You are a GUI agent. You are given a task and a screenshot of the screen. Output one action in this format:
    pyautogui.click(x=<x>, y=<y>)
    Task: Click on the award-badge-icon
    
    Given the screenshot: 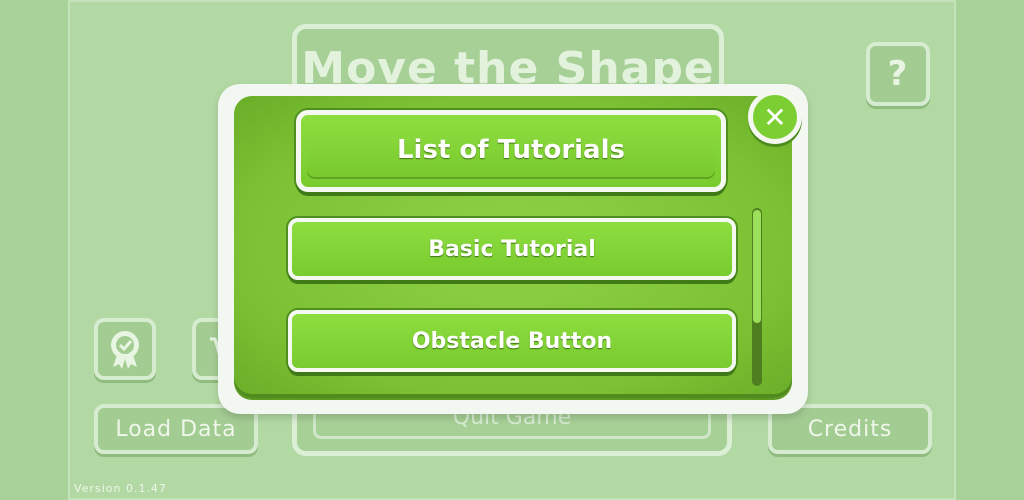 What is the action you would take?
    pyautogui.click(x=125, y=350)
    